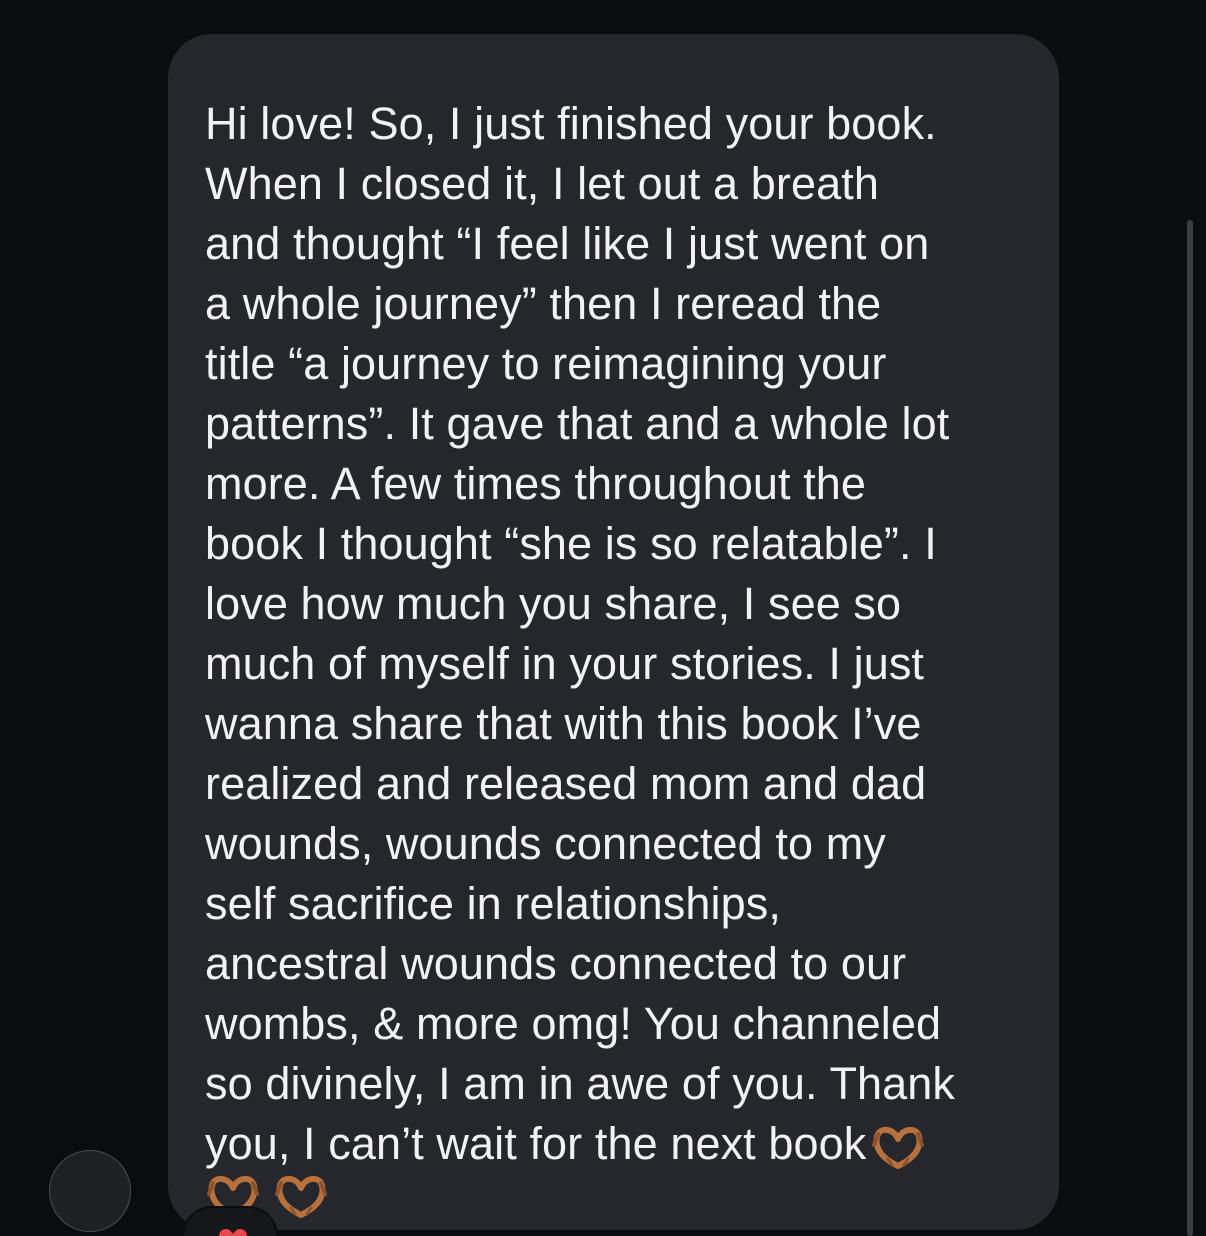 The height and width of the screenshot is (1236, 1206). I want to click on message-line: self sacrifice in relationships,, so click(493, 903).